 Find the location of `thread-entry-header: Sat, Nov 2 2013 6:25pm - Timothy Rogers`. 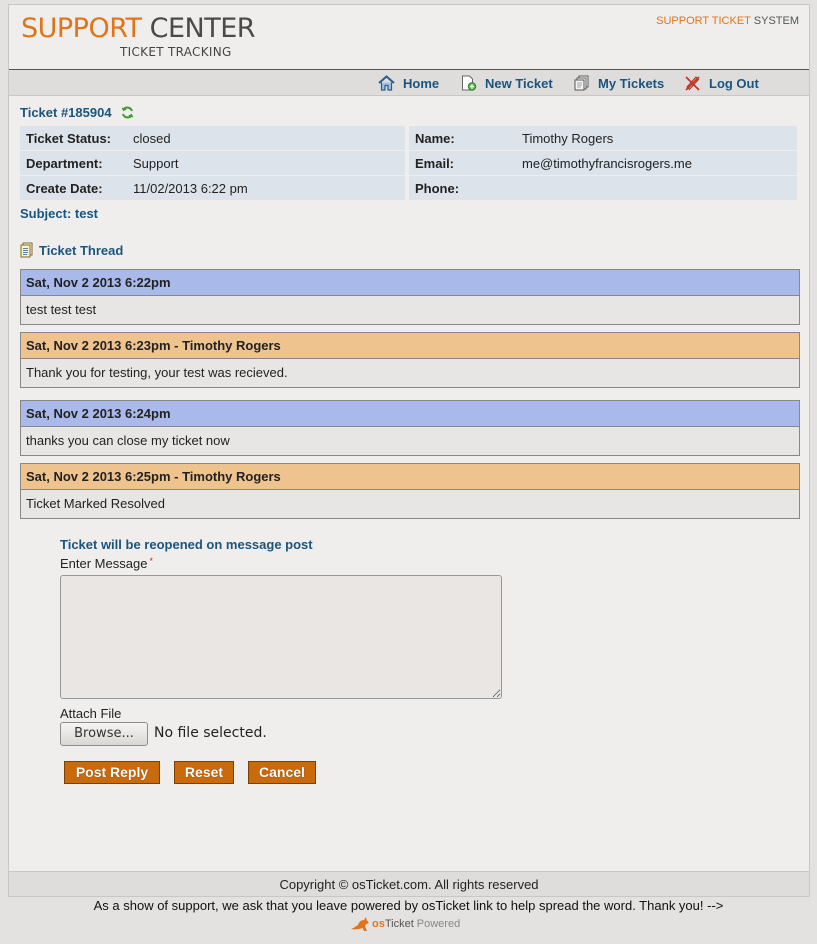

thread-entry-header: Sat, Nov 2 2013 6:25pm - Timothy Rogers is located at coordinates (410, 477).